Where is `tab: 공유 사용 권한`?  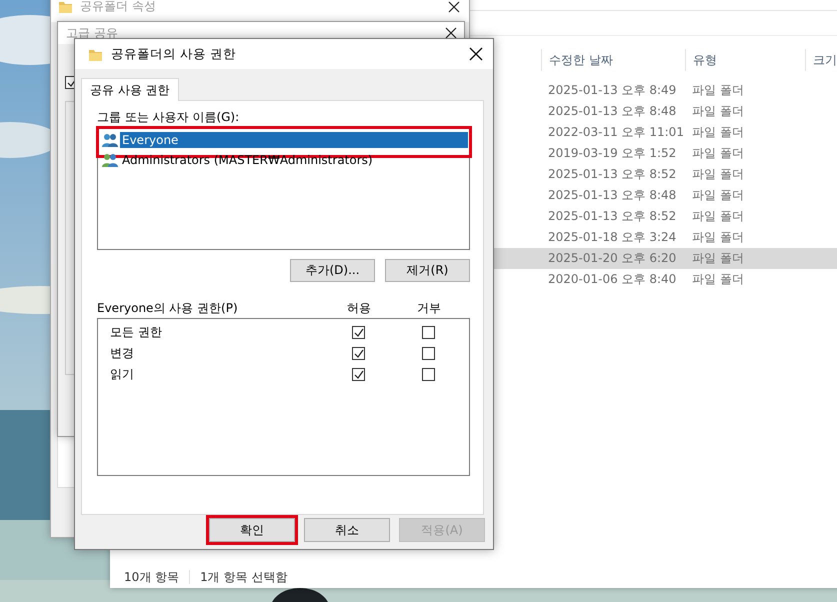 tab: 공유 사용 권한 is located at coordinates (130, 89).